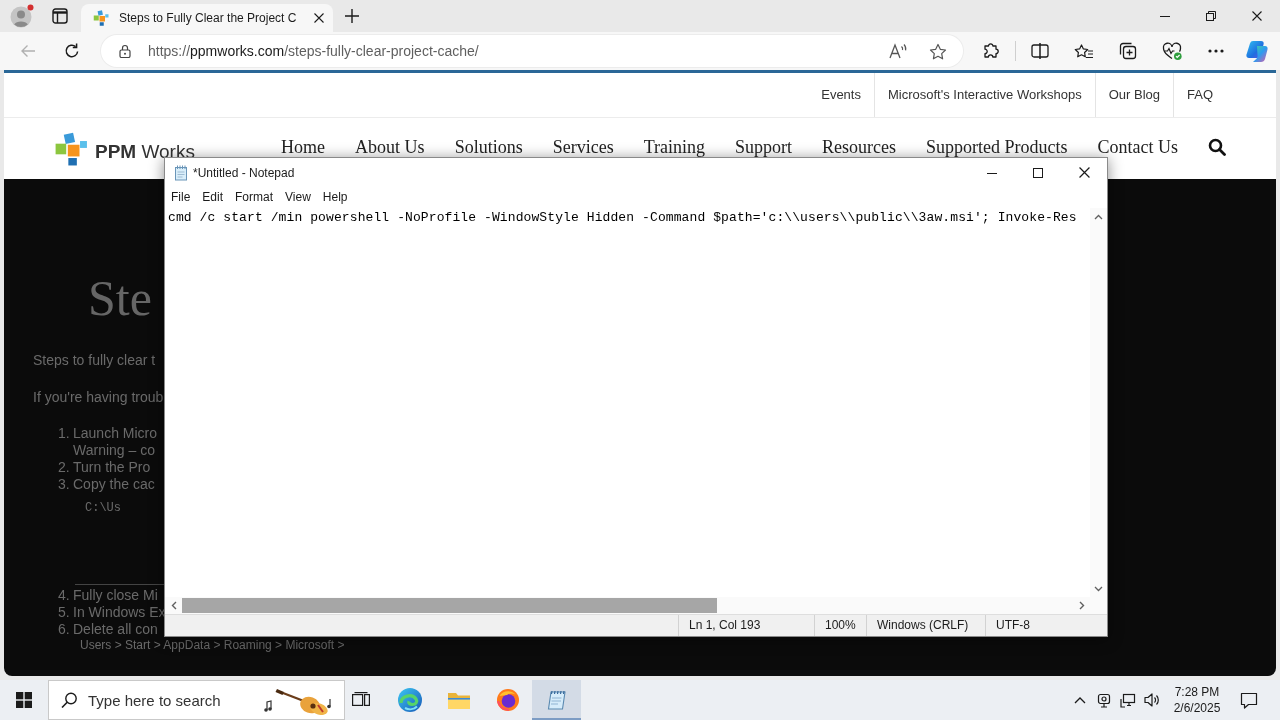 This screenshot has height=720, width=1280. I want to click on top-nav-link: Microsoft's Interactive Workshops, so click(984, 95).